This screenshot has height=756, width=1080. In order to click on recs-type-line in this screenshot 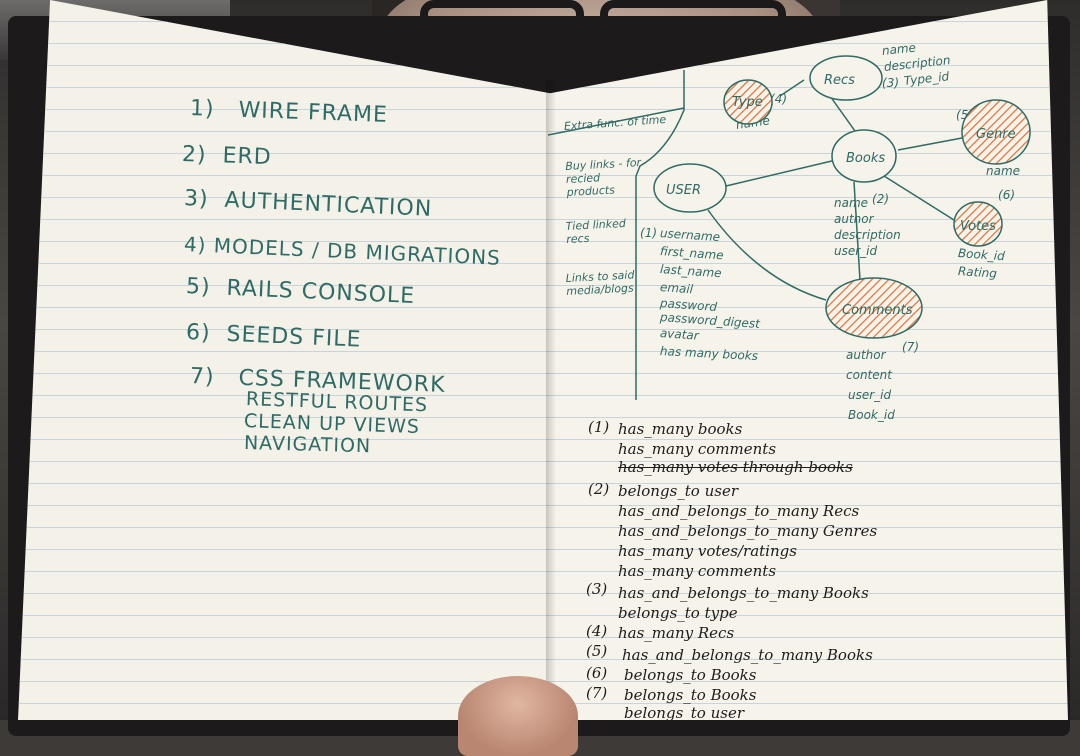, I will do `click(792, 88)`.